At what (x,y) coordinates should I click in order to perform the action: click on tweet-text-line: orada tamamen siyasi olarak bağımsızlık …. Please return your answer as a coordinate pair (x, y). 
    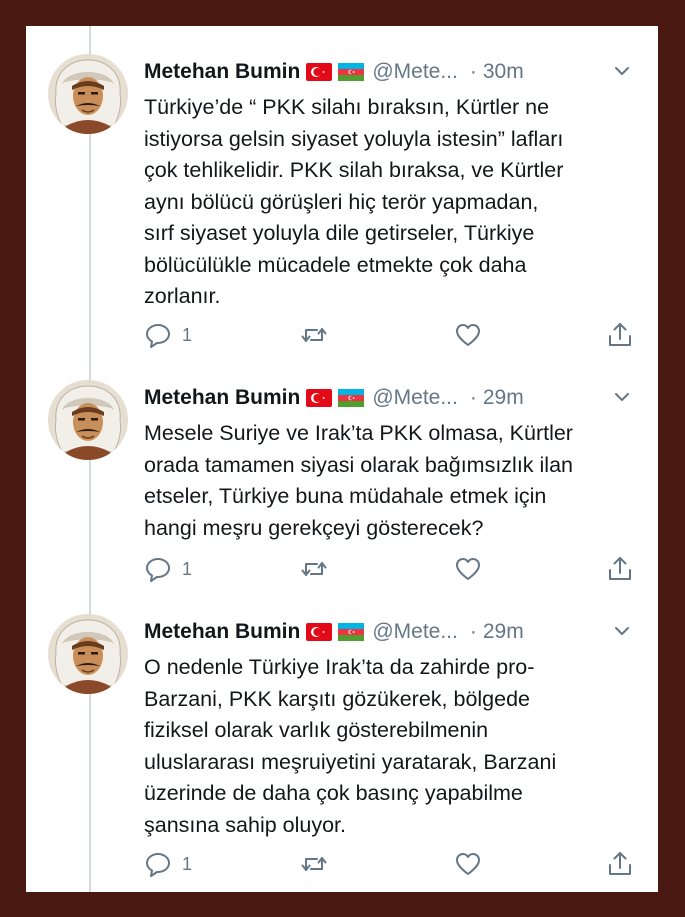
    Looking at the image, I should click on (358, 464).